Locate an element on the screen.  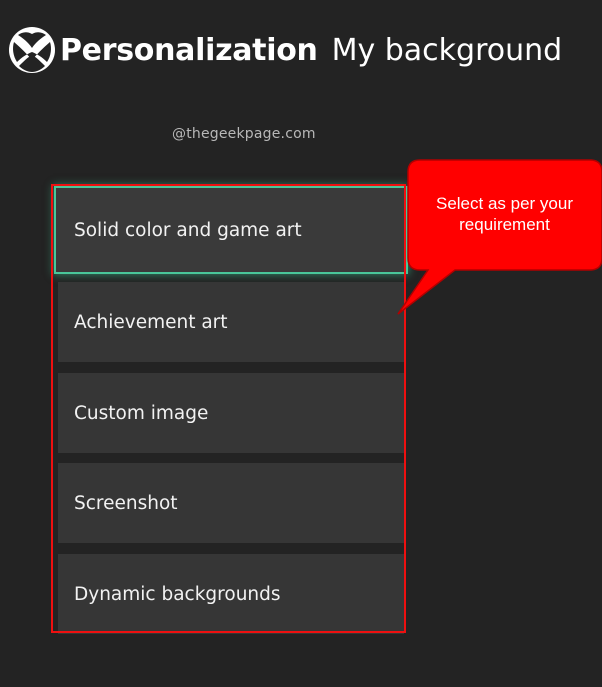
header: Personalization My background is located at coordinates (285, 50).